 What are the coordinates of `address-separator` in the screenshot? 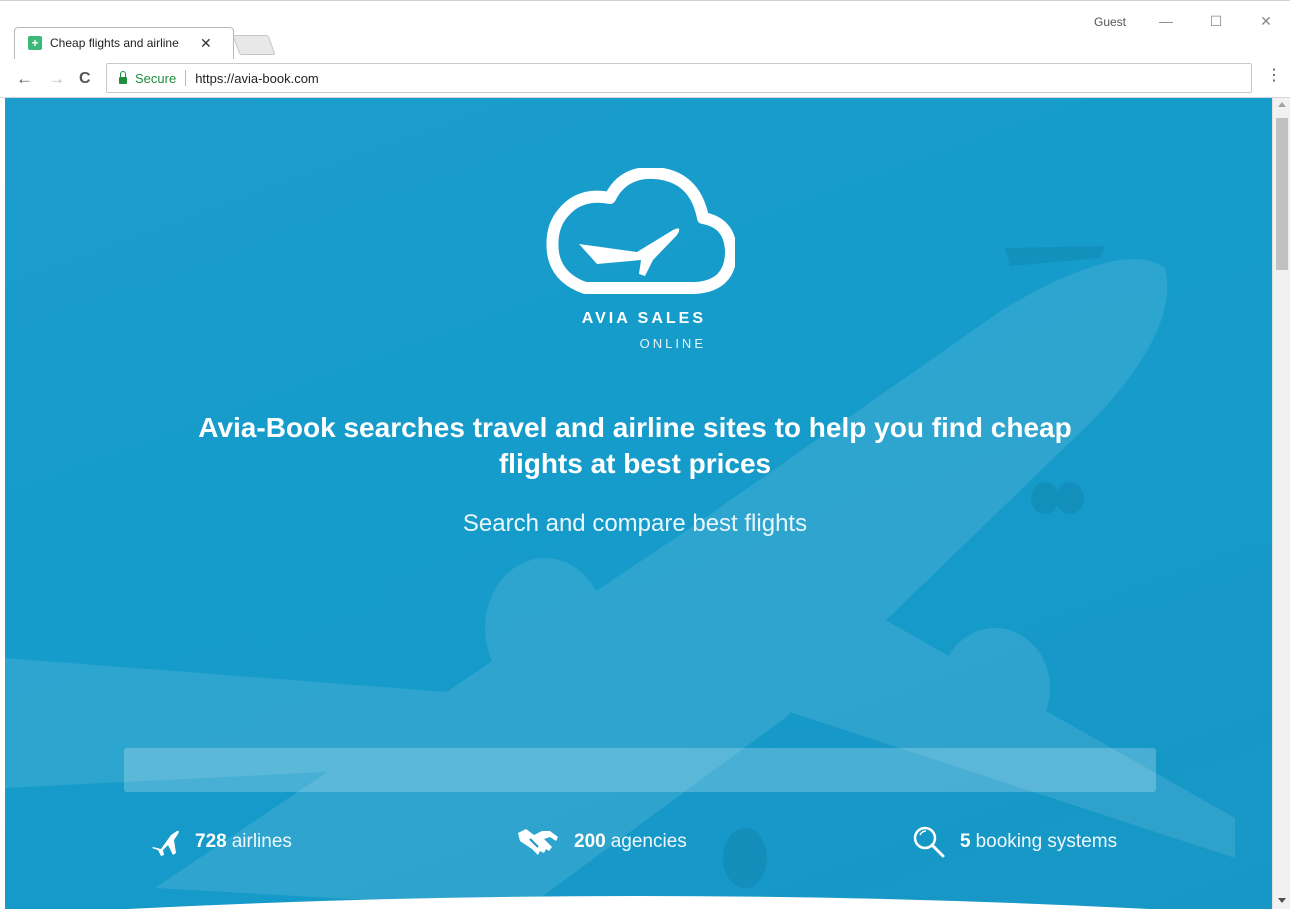 It's located at (186, 78).